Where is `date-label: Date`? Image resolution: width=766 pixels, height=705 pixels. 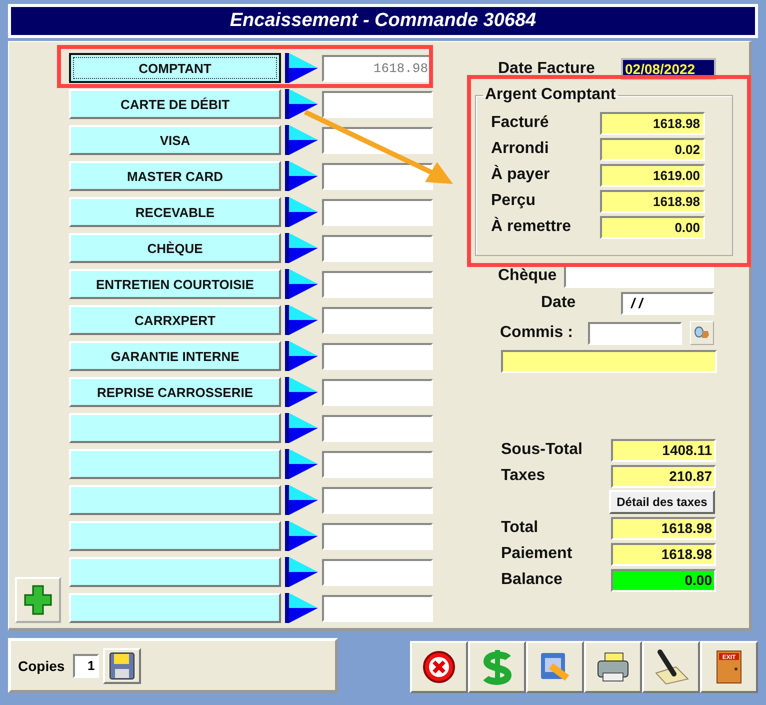
date-label: Date is located at coordinates (559, 303).